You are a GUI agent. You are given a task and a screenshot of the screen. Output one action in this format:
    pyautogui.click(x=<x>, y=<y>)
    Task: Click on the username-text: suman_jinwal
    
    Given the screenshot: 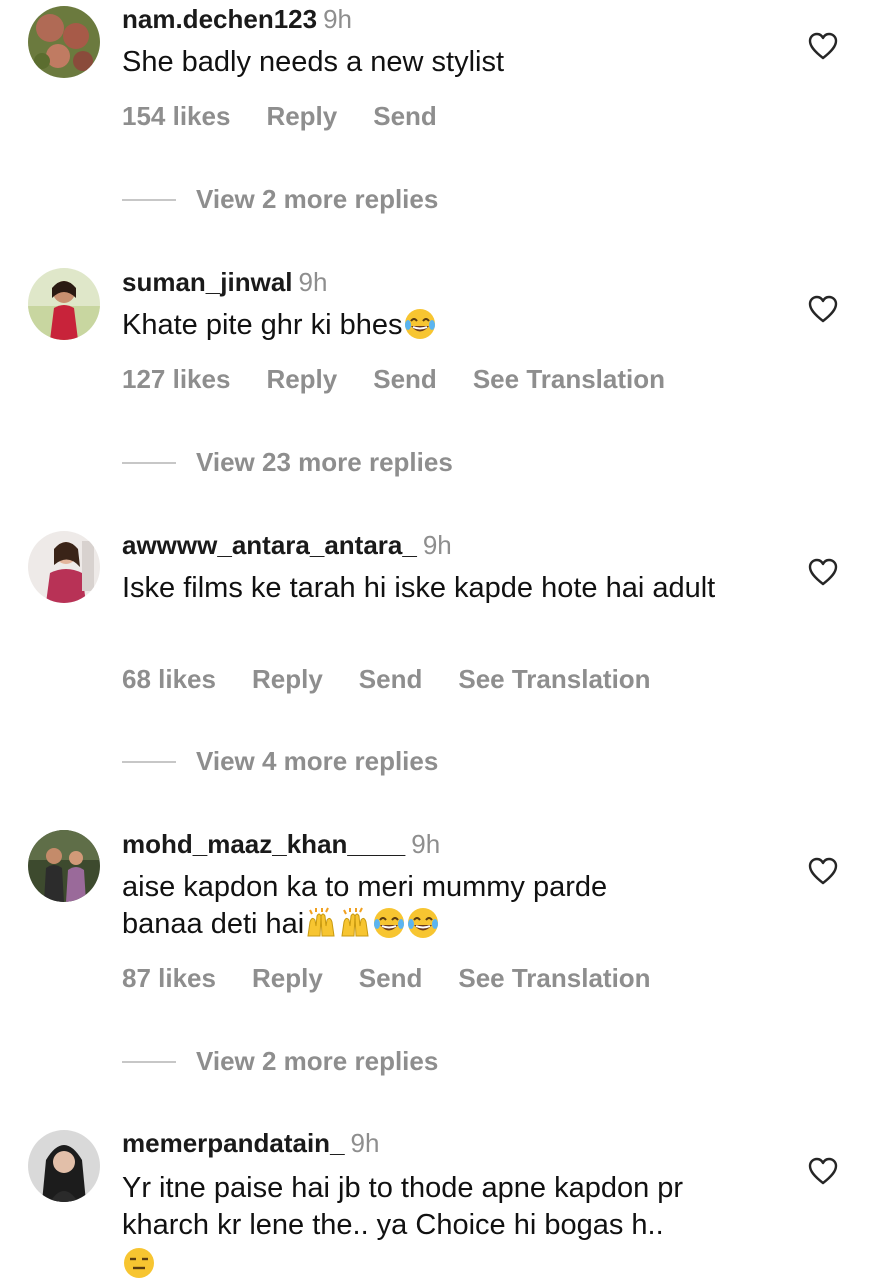 What is the action you would take?
    pyautogui.click(x=207, y=282)
    